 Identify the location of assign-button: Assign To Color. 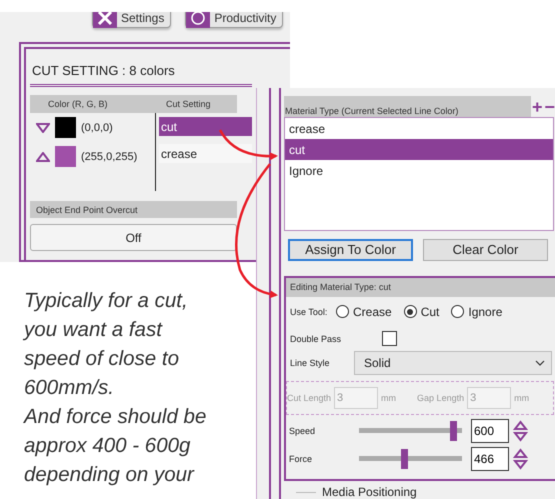
(350, 249).